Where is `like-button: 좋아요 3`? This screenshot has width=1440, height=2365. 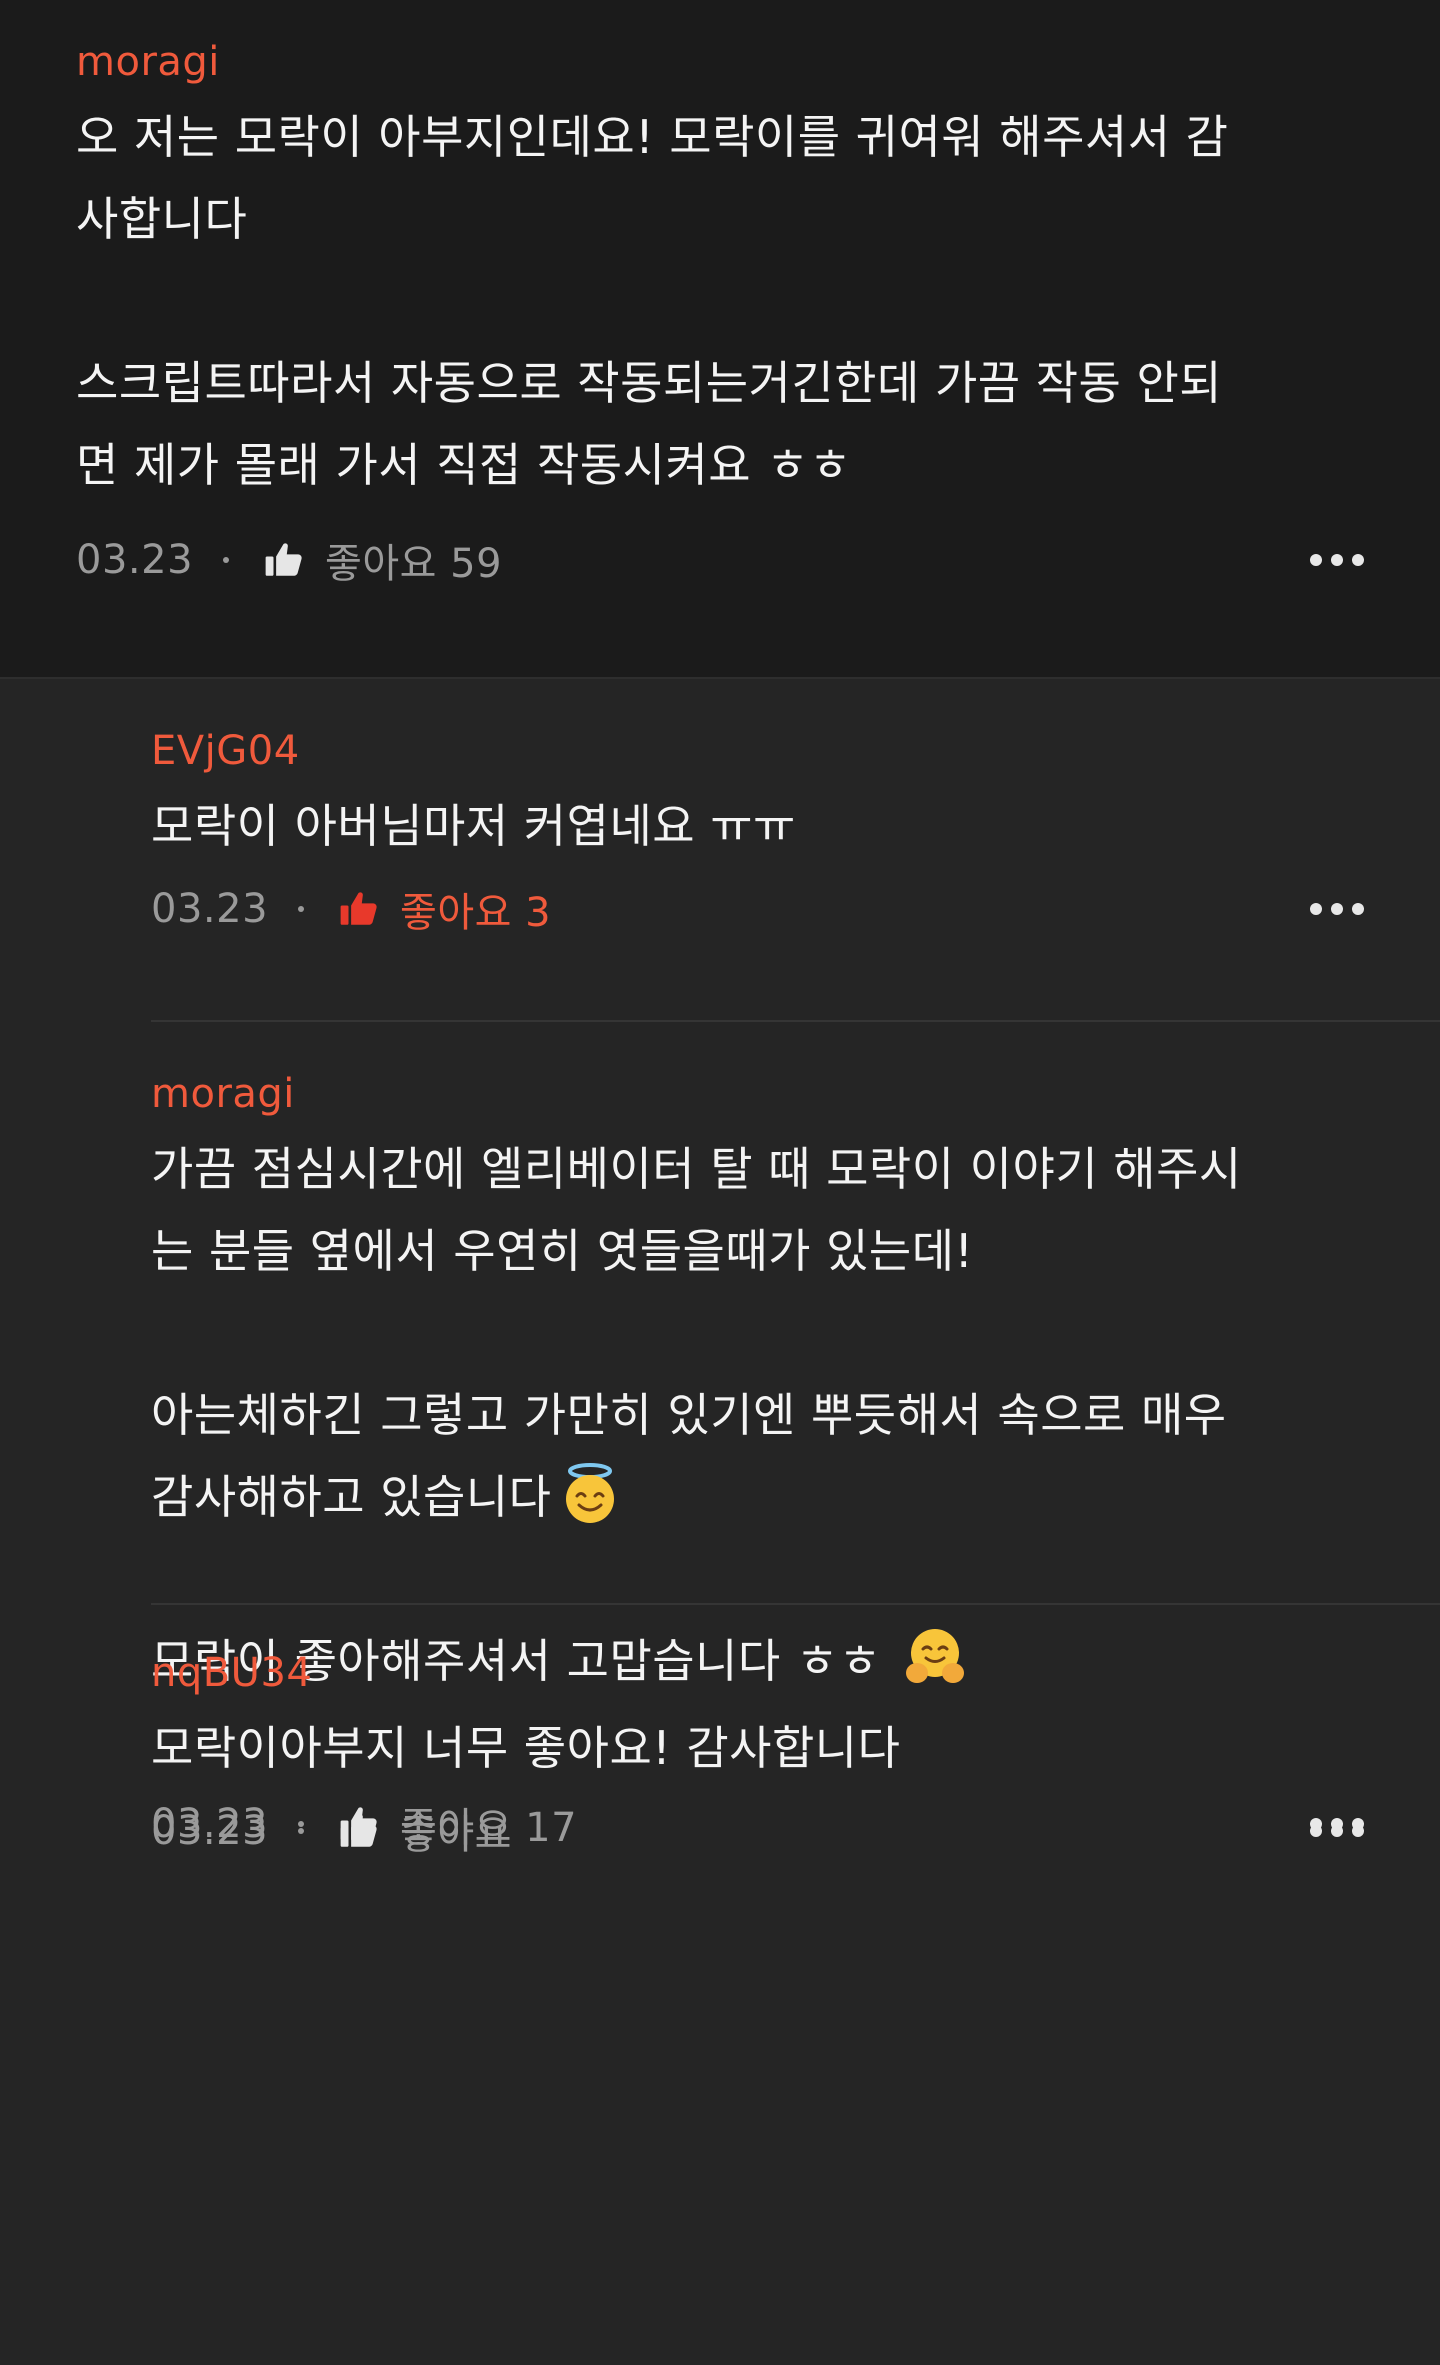 like-button: 좋아요 3 is located at coordinates (444, 909).